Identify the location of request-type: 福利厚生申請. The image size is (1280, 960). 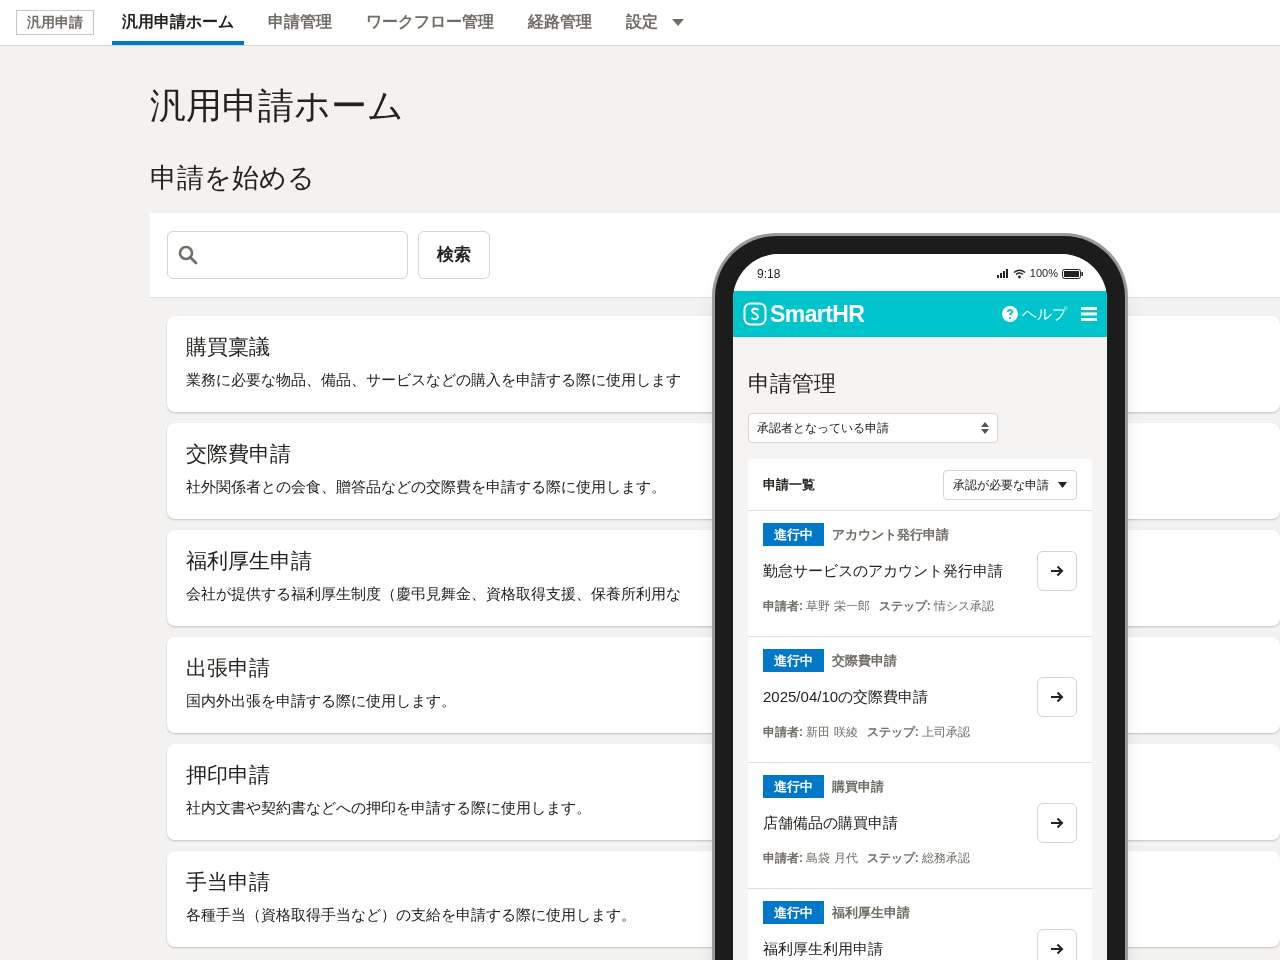
(871, 912).